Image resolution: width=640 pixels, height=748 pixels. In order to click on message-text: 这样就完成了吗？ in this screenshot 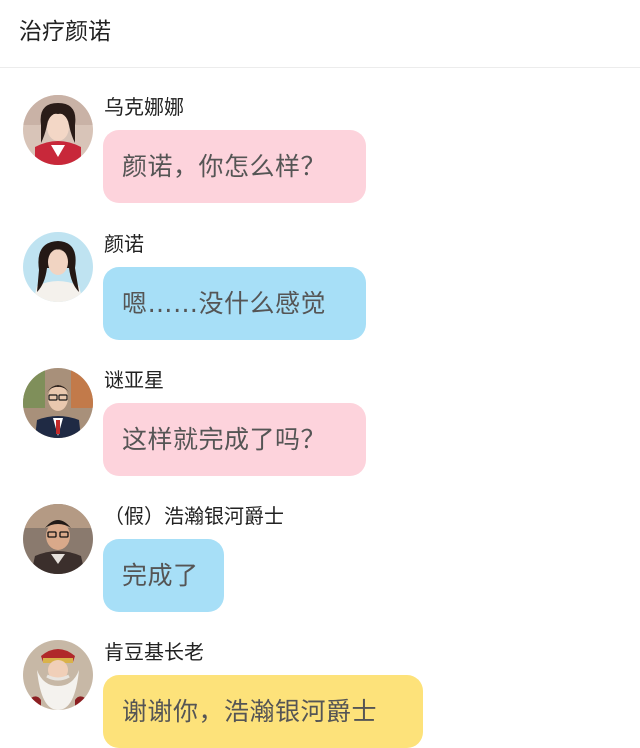, I will do `click(224, 439)`.